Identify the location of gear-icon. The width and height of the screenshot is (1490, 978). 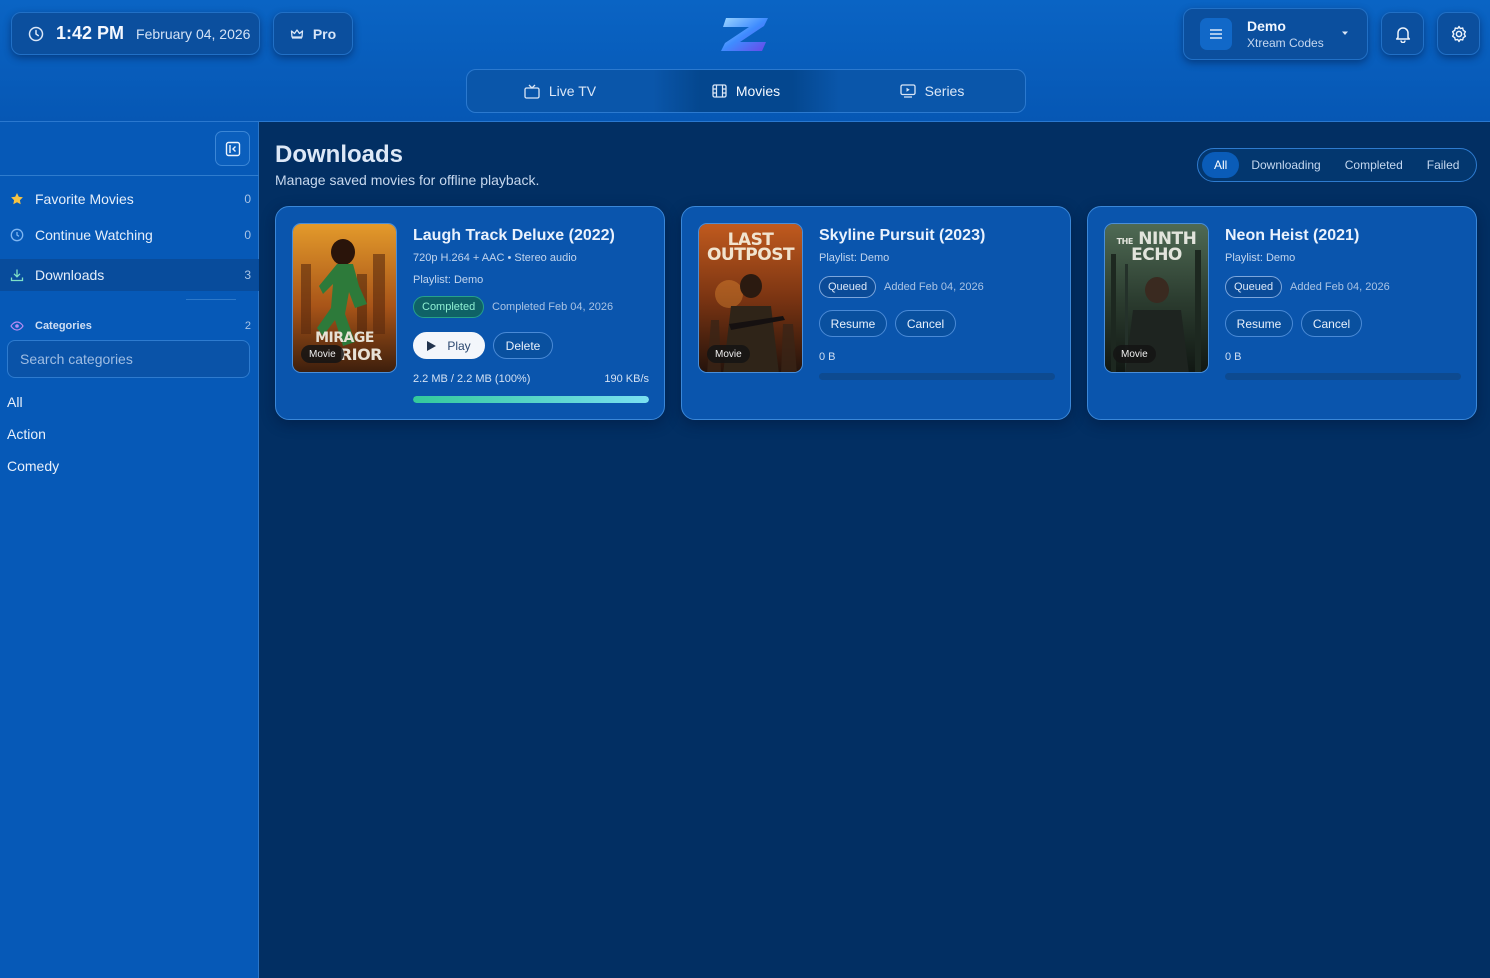
(1458, 33).